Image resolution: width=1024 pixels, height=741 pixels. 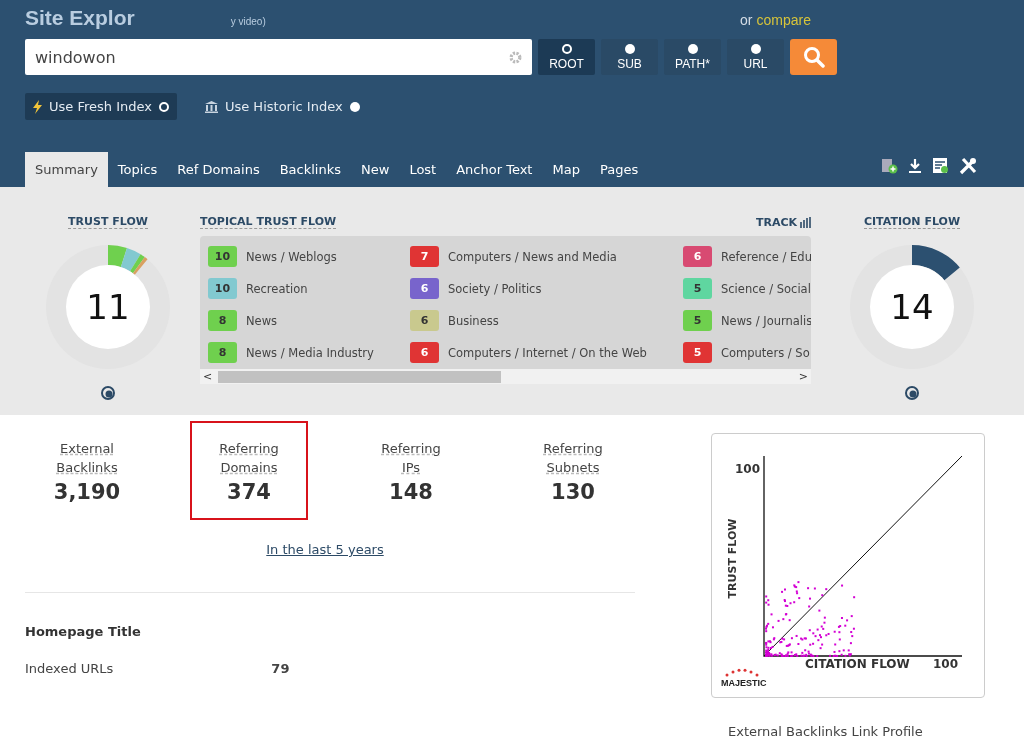 I want to click on topic-name: Recreation, so click(x=277, y=288).